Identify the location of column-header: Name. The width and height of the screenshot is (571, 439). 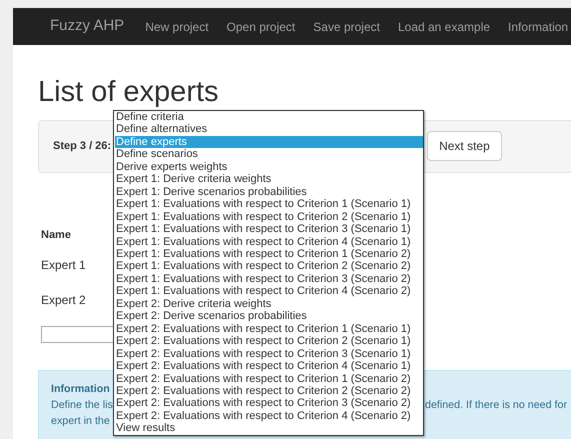
(56, 234).